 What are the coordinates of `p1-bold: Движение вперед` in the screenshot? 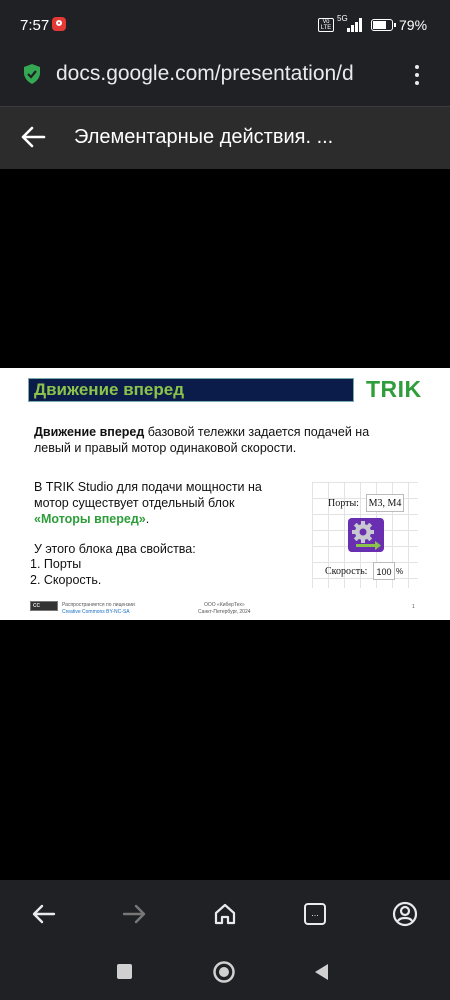 It's located at (89, 432).